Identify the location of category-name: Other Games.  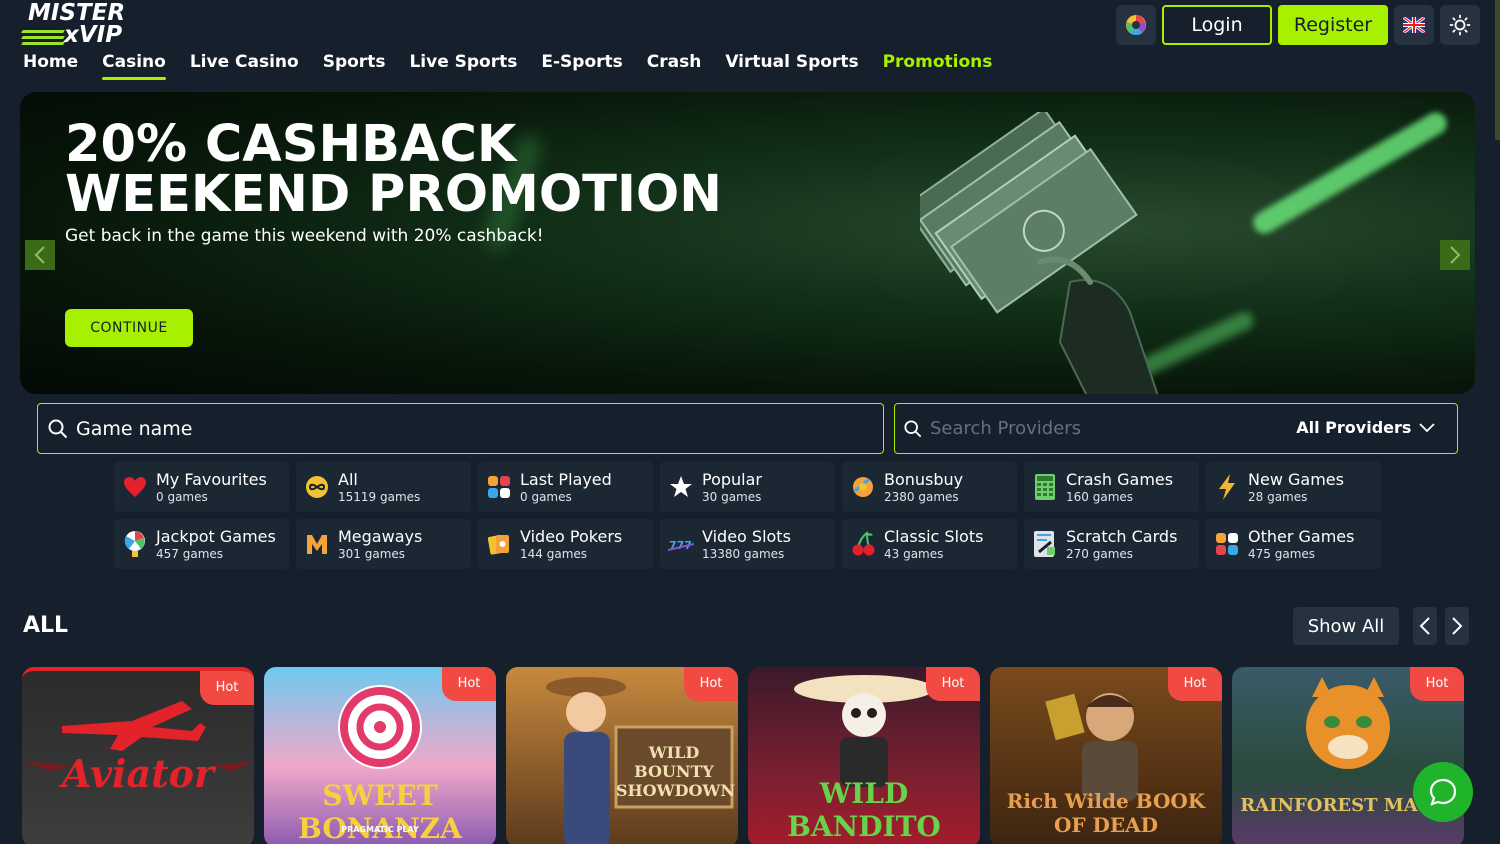
(1301, 536).